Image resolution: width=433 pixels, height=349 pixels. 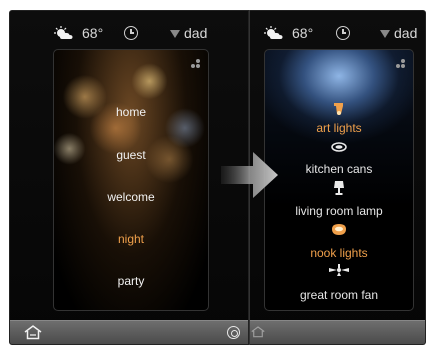 I want to click on scene-party: party, so click(x=131, y=281).